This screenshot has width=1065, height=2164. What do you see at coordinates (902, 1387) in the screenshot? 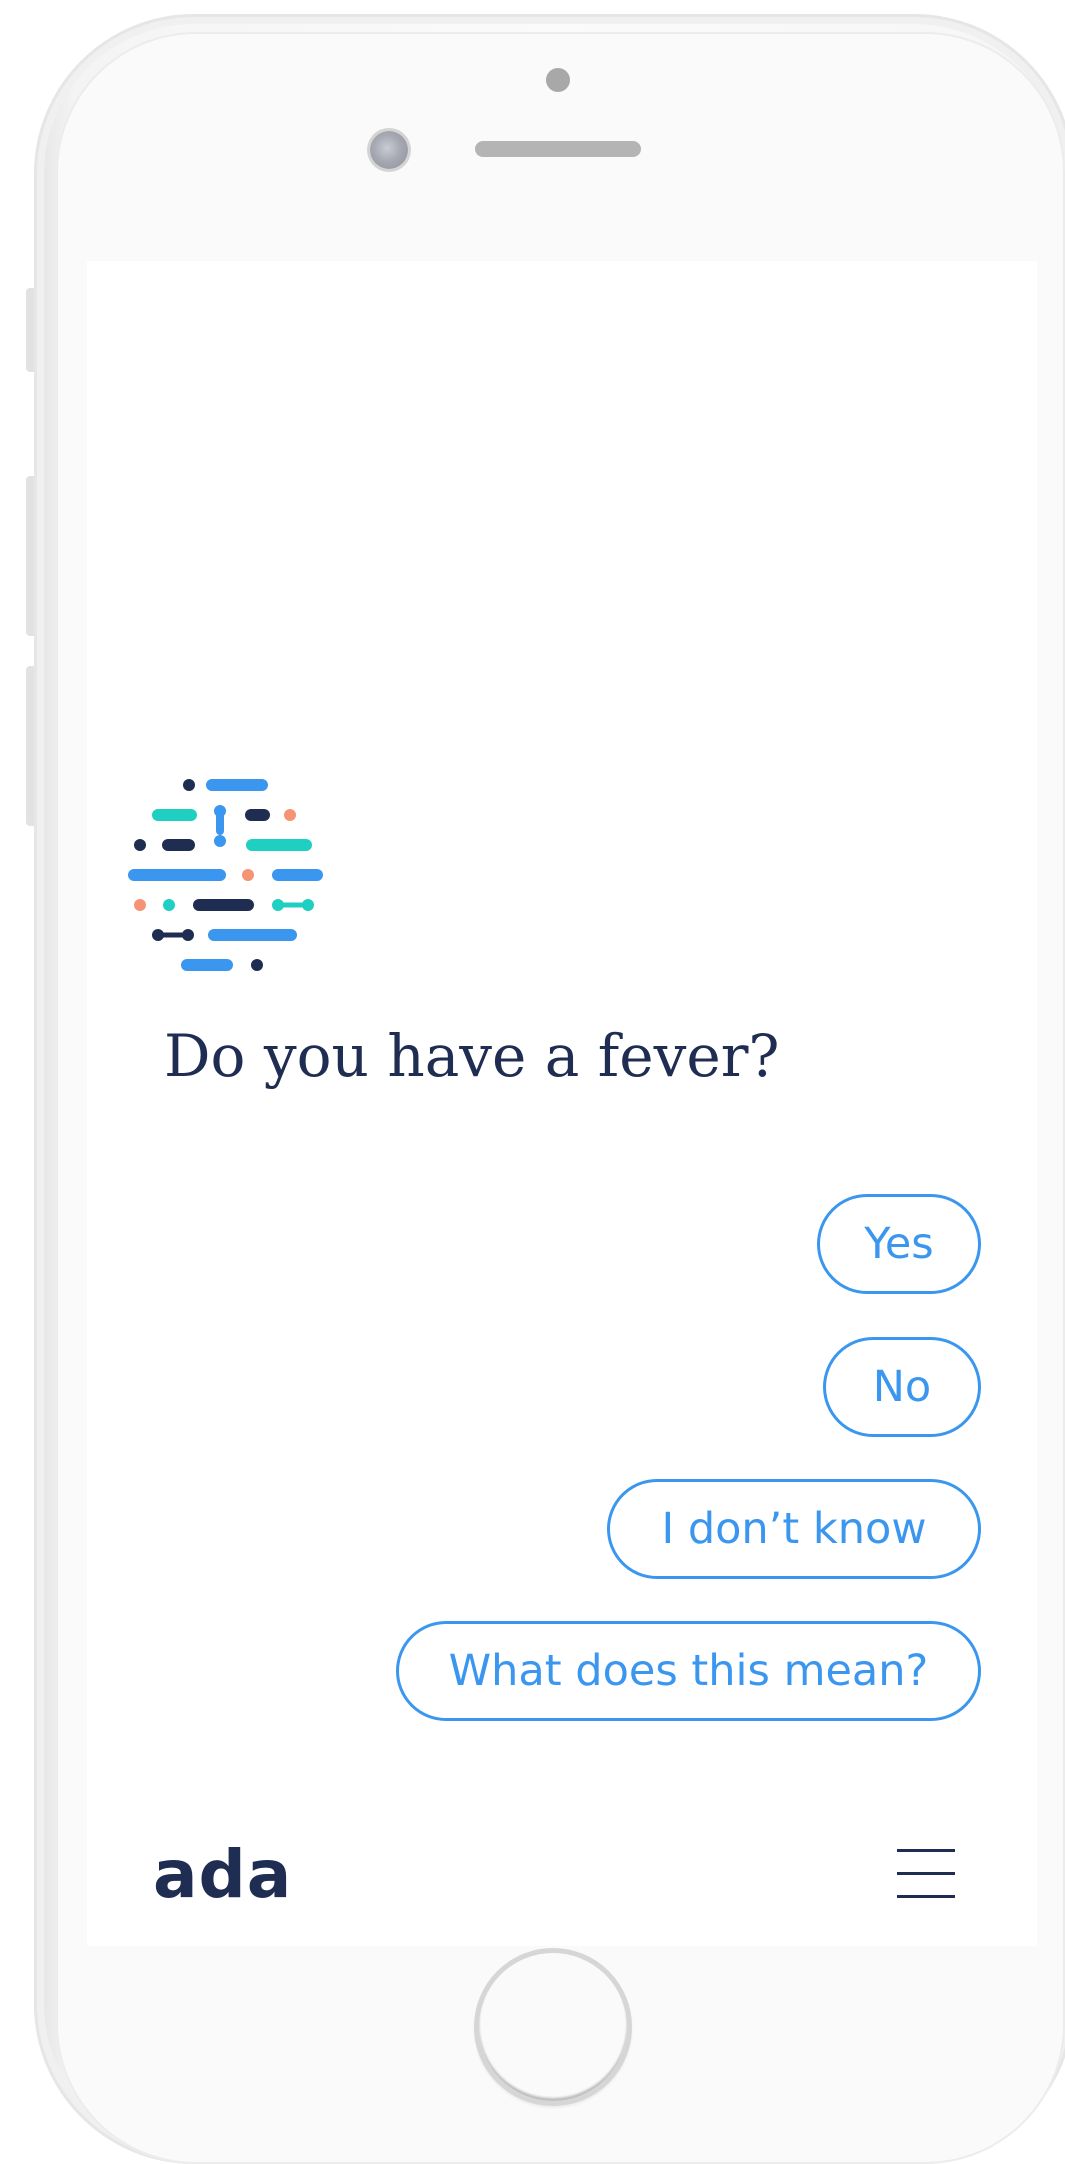
I see `answer-no-button: No` at bounding box center [902, 1387].